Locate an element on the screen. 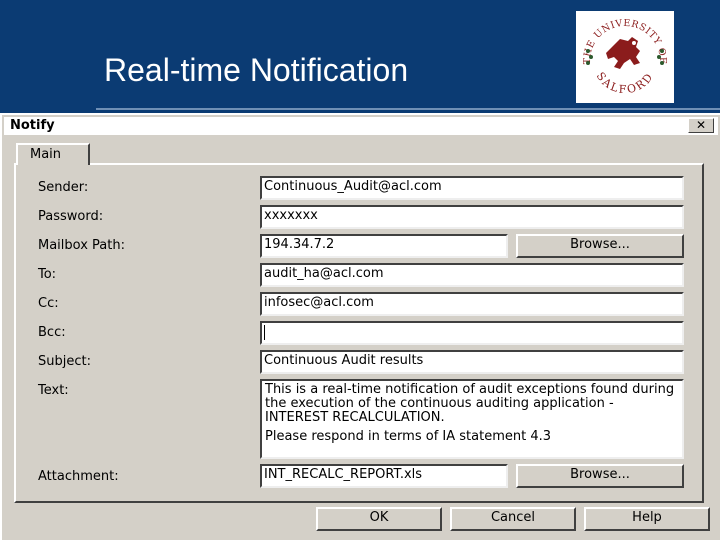  help-button: Help is located at coordinates (647, 519).